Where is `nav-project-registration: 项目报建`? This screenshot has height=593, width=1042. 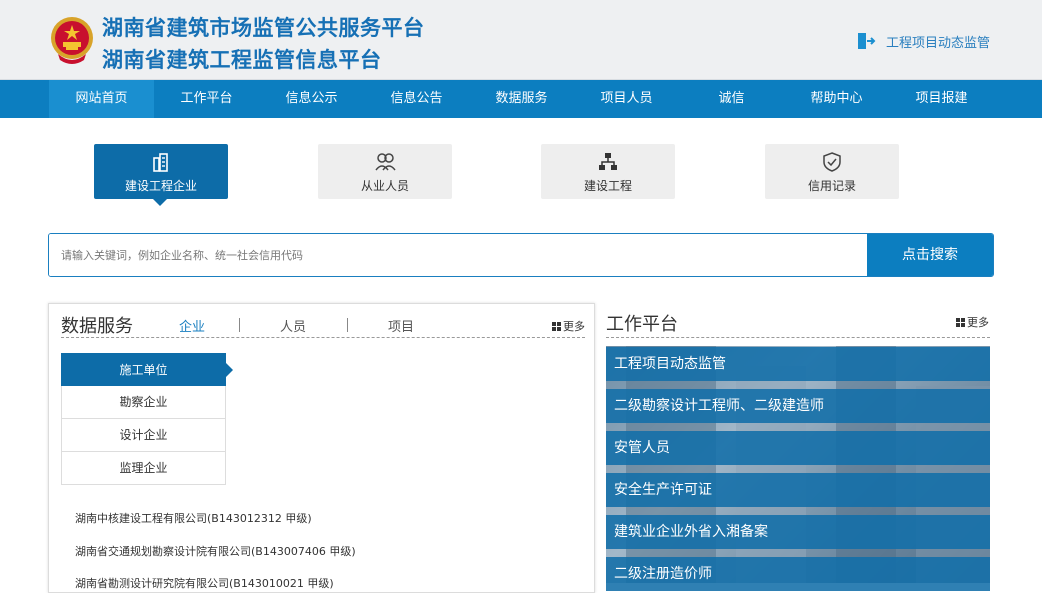 nav-project-registration: 项目报建 is located at coordinates (941, 99).